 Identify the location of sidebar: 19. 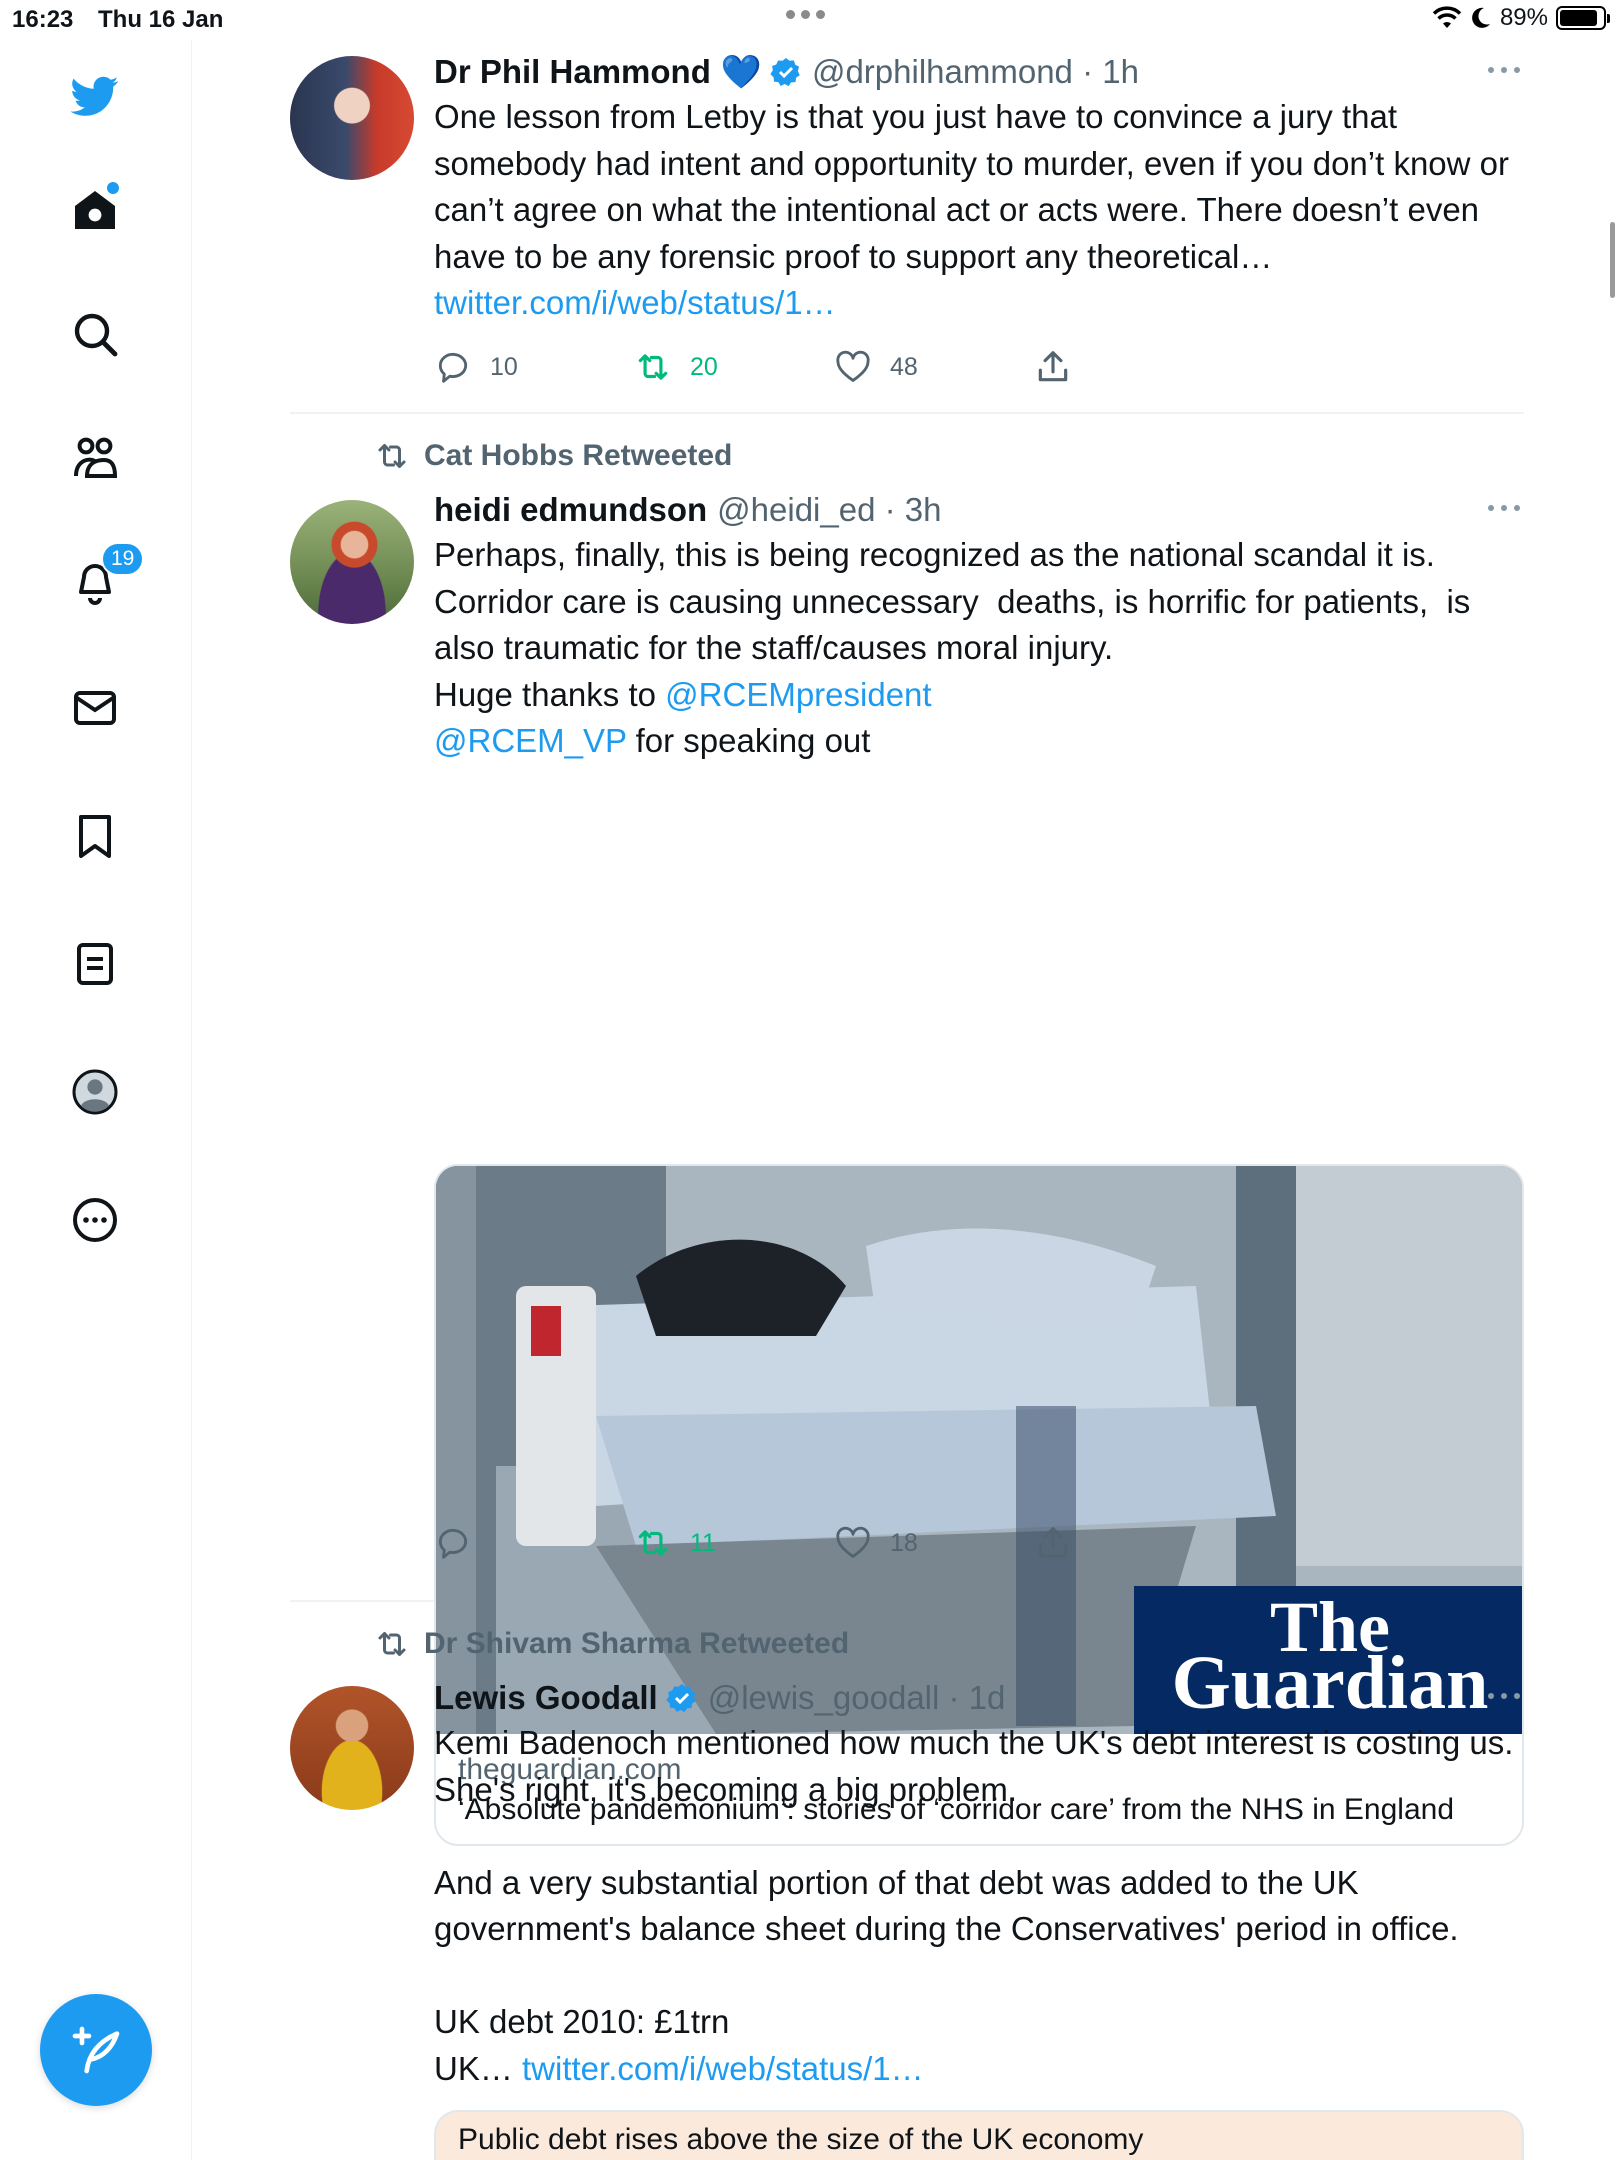
(96, 1100).